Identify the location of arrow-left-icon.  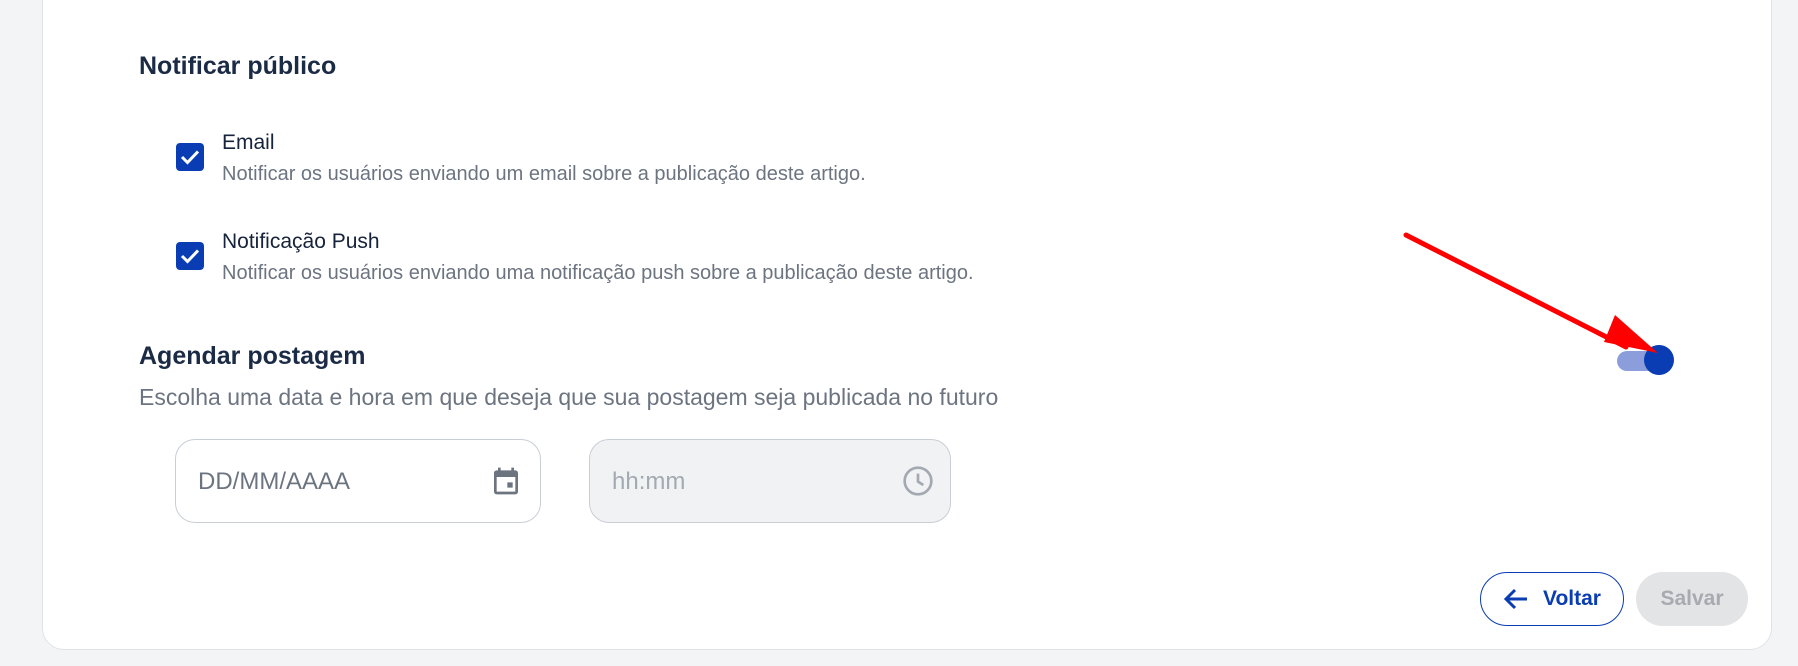
(1515, 599).